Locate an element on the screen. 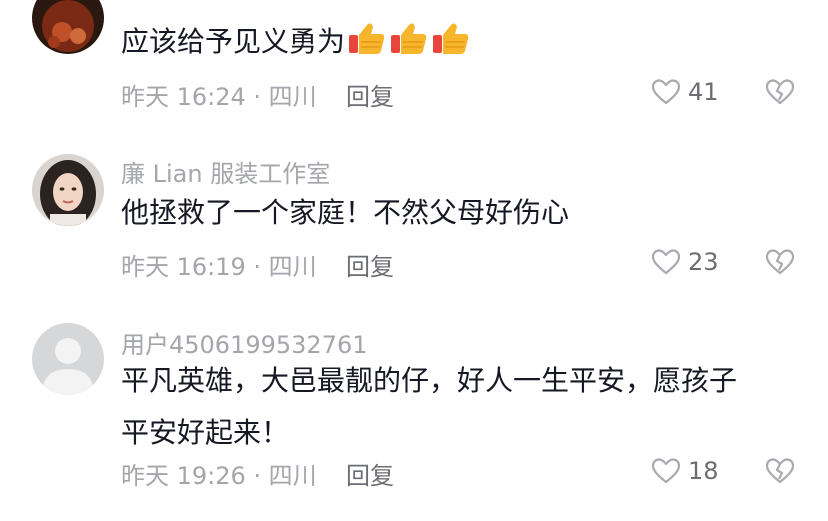 The image size is (828, 521). comment-text-line: 平安好起来！ is located at coordinates (205, 432).